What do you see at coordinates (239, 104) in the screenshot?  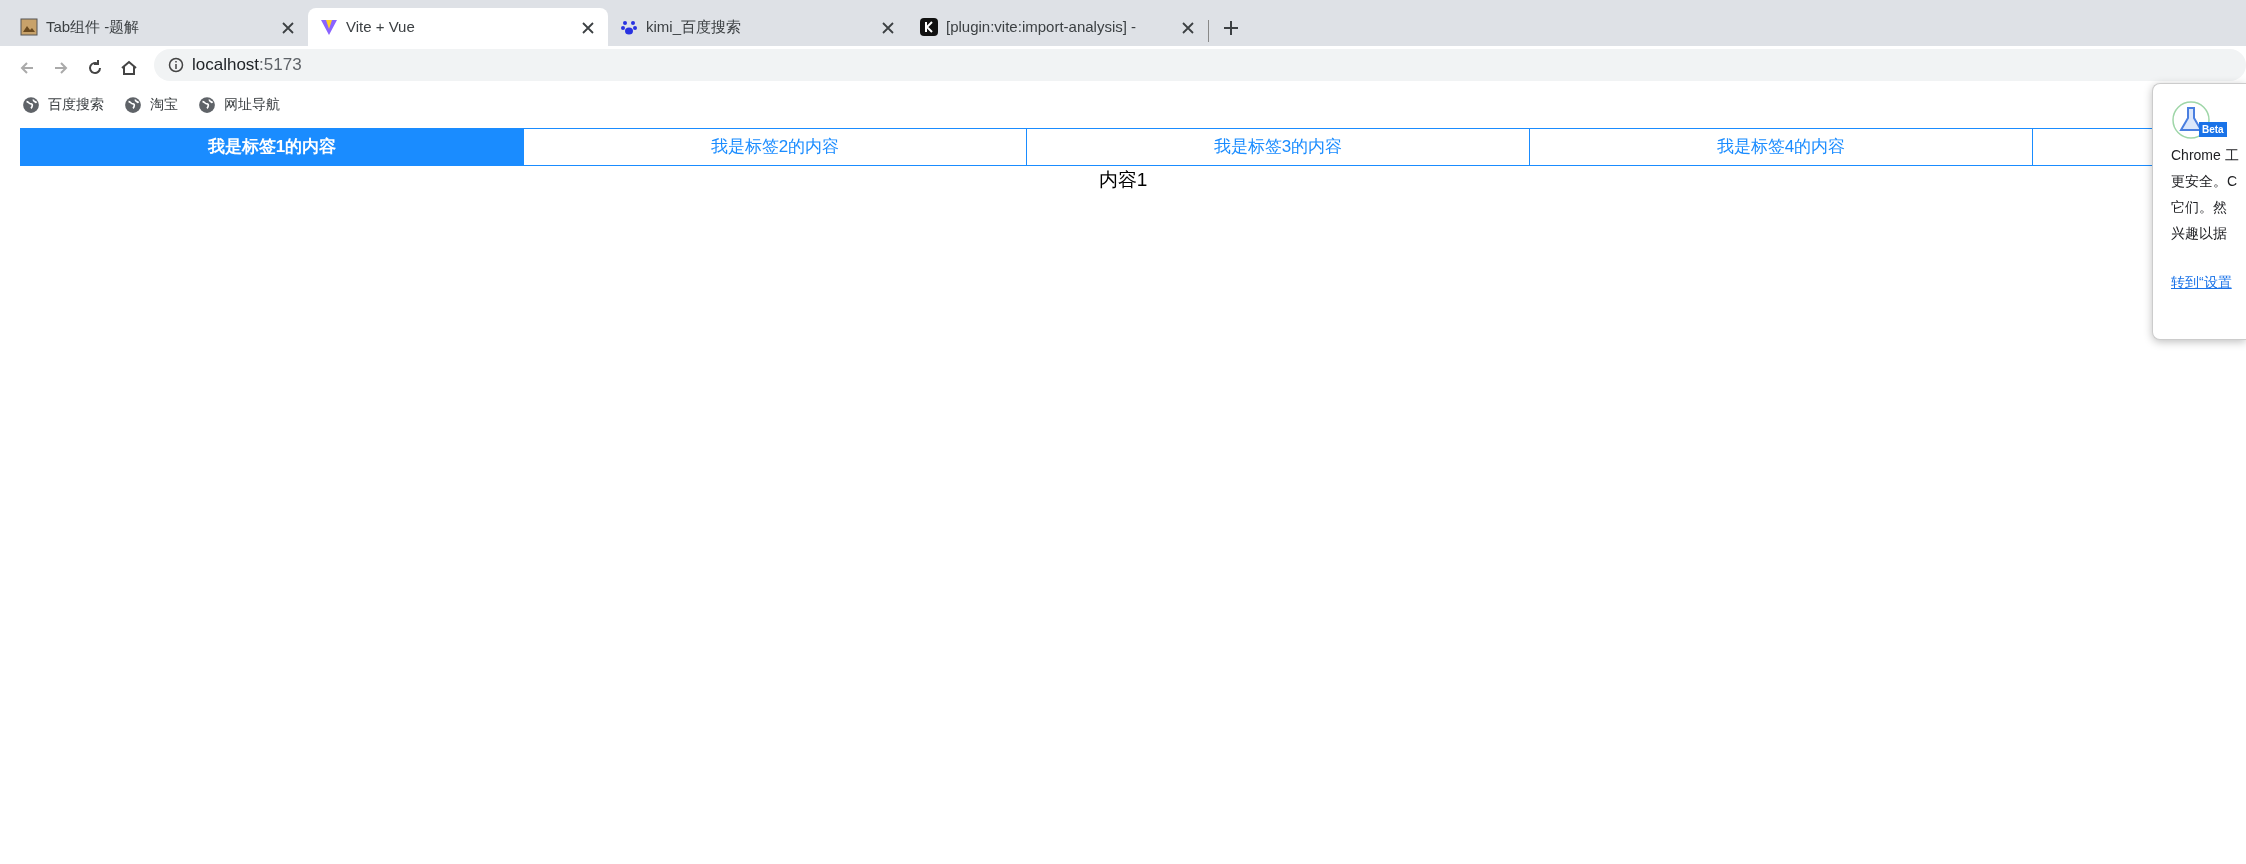 I see `bookmark: 网址导航` at bounding box center [239, 104].